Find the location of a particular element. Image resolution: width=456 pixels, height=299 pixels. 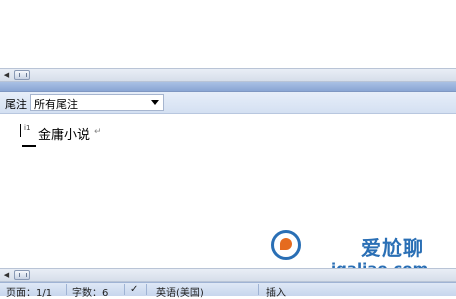

endnote-reference: i1 is located at coordinates (27, 128).